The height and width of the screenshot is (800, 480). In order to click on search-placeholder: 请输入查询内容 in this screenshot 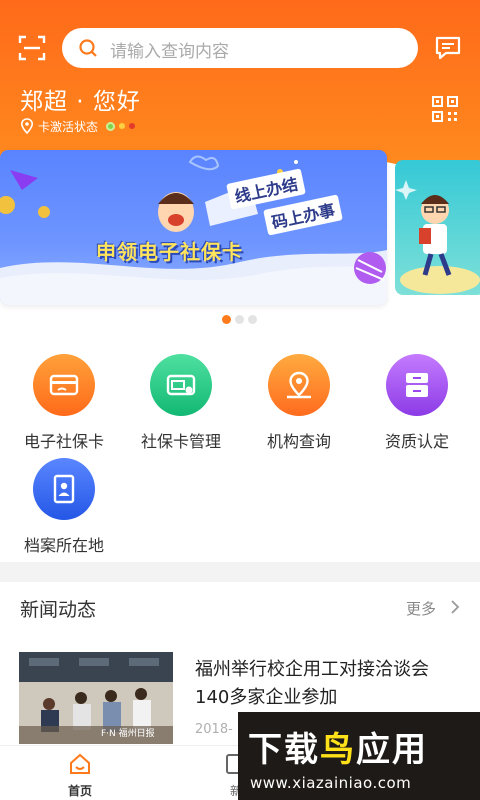, I will do `click(169, 52)`.